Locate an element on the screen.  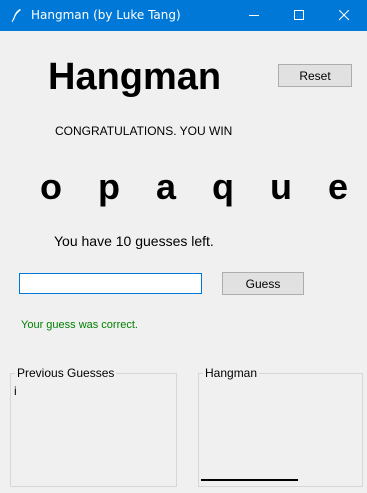
reset-button: Reset is located at coordinates (315, 75).